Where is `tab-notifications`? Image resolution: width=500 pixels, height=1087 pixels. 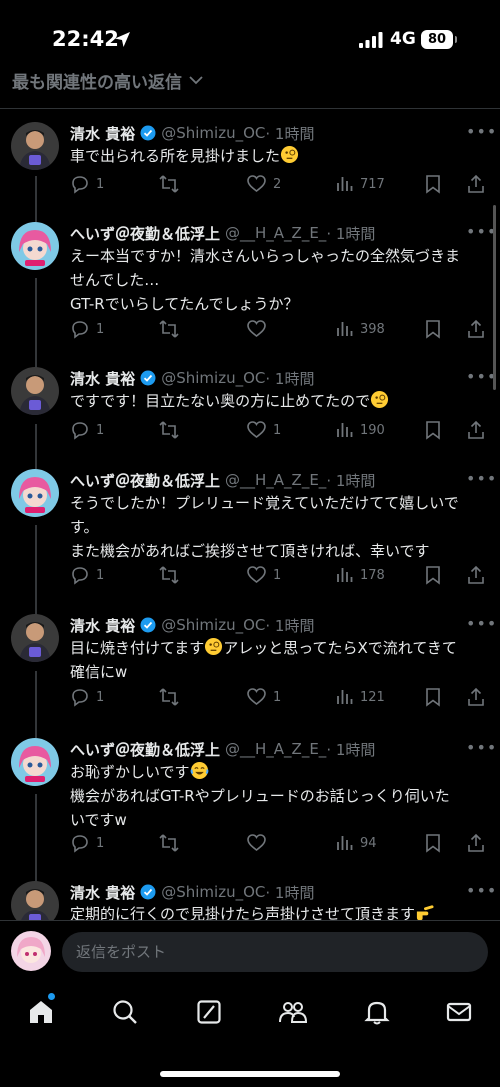 tab-notifications is located at coordinates (377, 1012).